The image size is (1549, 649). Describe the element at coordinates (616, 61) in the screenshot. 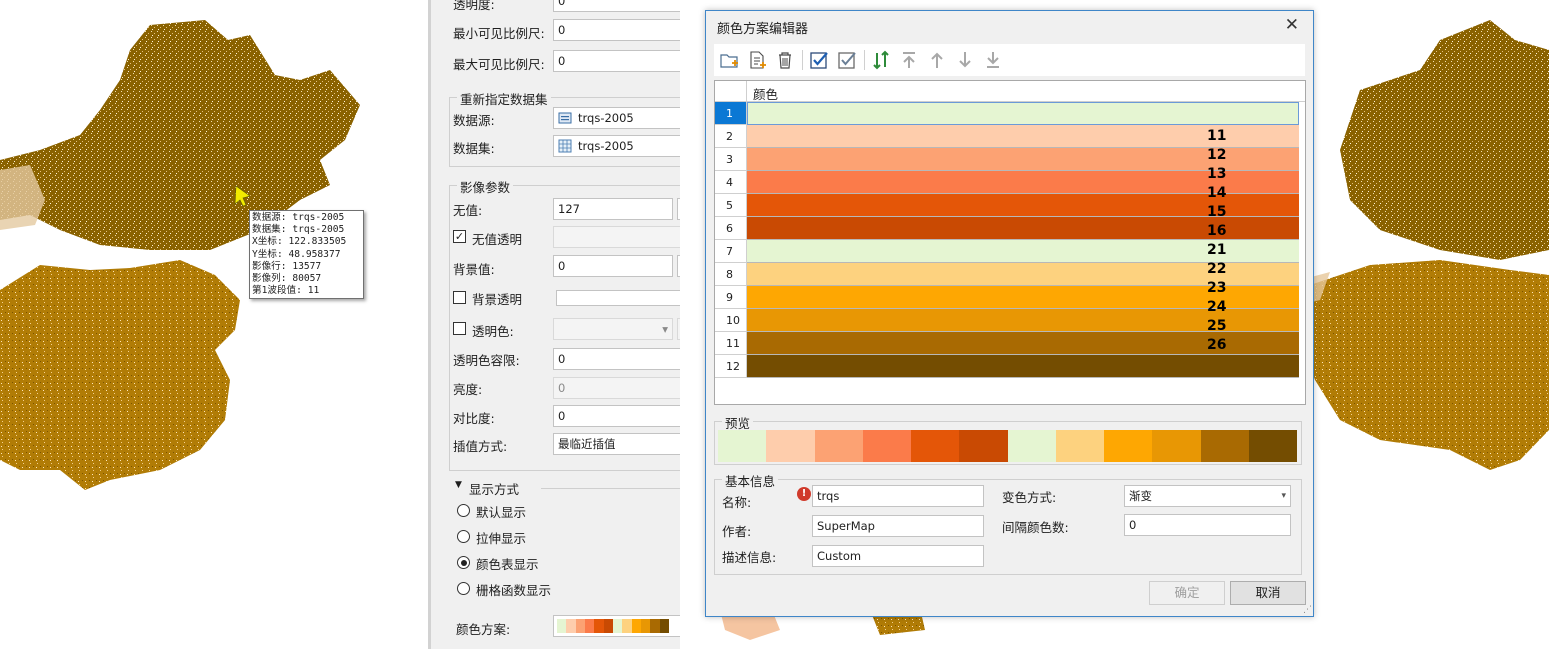

I see `max-scale-input: 0` at that location.